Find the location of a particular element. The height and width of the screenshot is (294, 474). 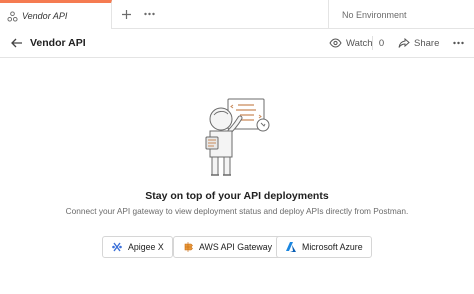

aws-api-gateway-button: AWS API Gateway is located at coordinates (227, 247).